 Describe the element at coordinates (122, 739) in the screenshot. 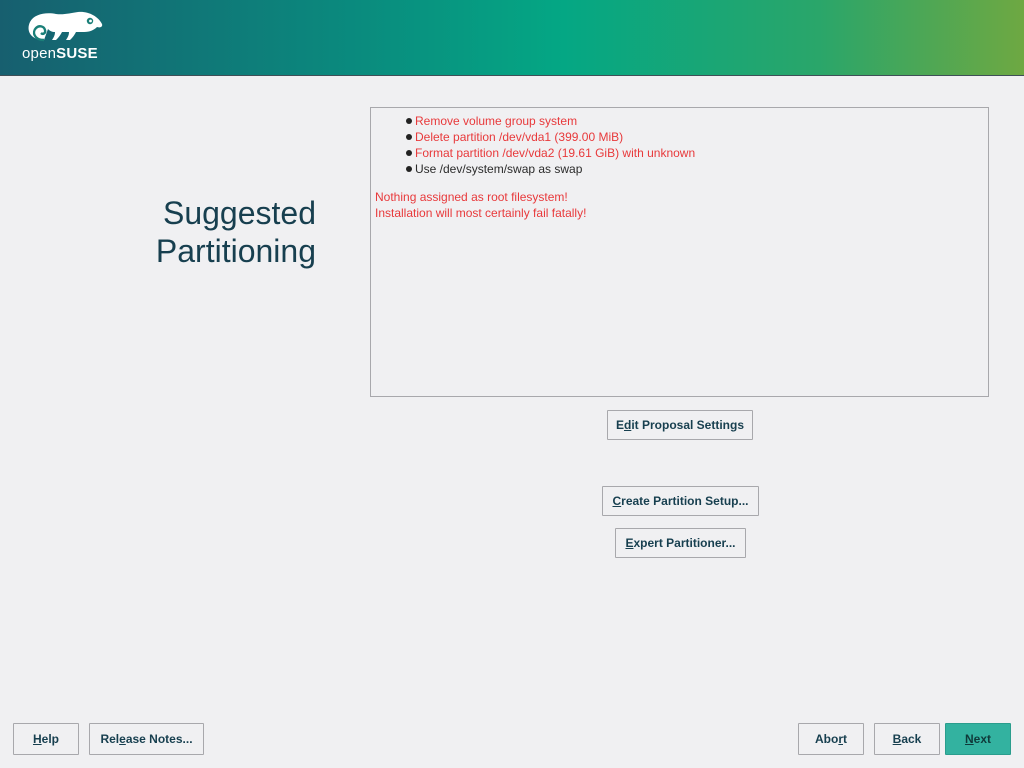

I see `button-mnemonic: e` at that location.